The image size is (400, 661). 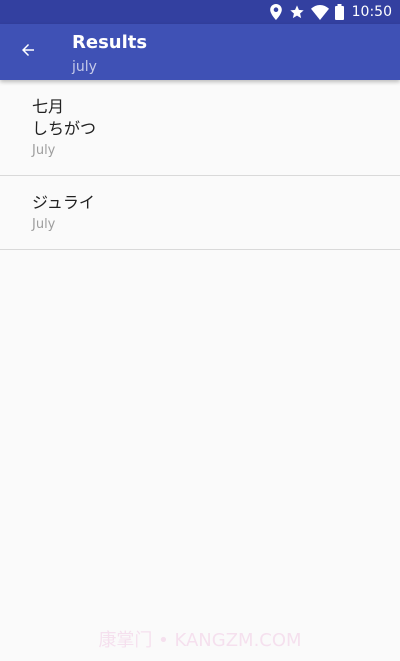 What do you see at coordinates (276, 12) in the screenshot?
I see `location-icon` at bounding box center [276, 12].